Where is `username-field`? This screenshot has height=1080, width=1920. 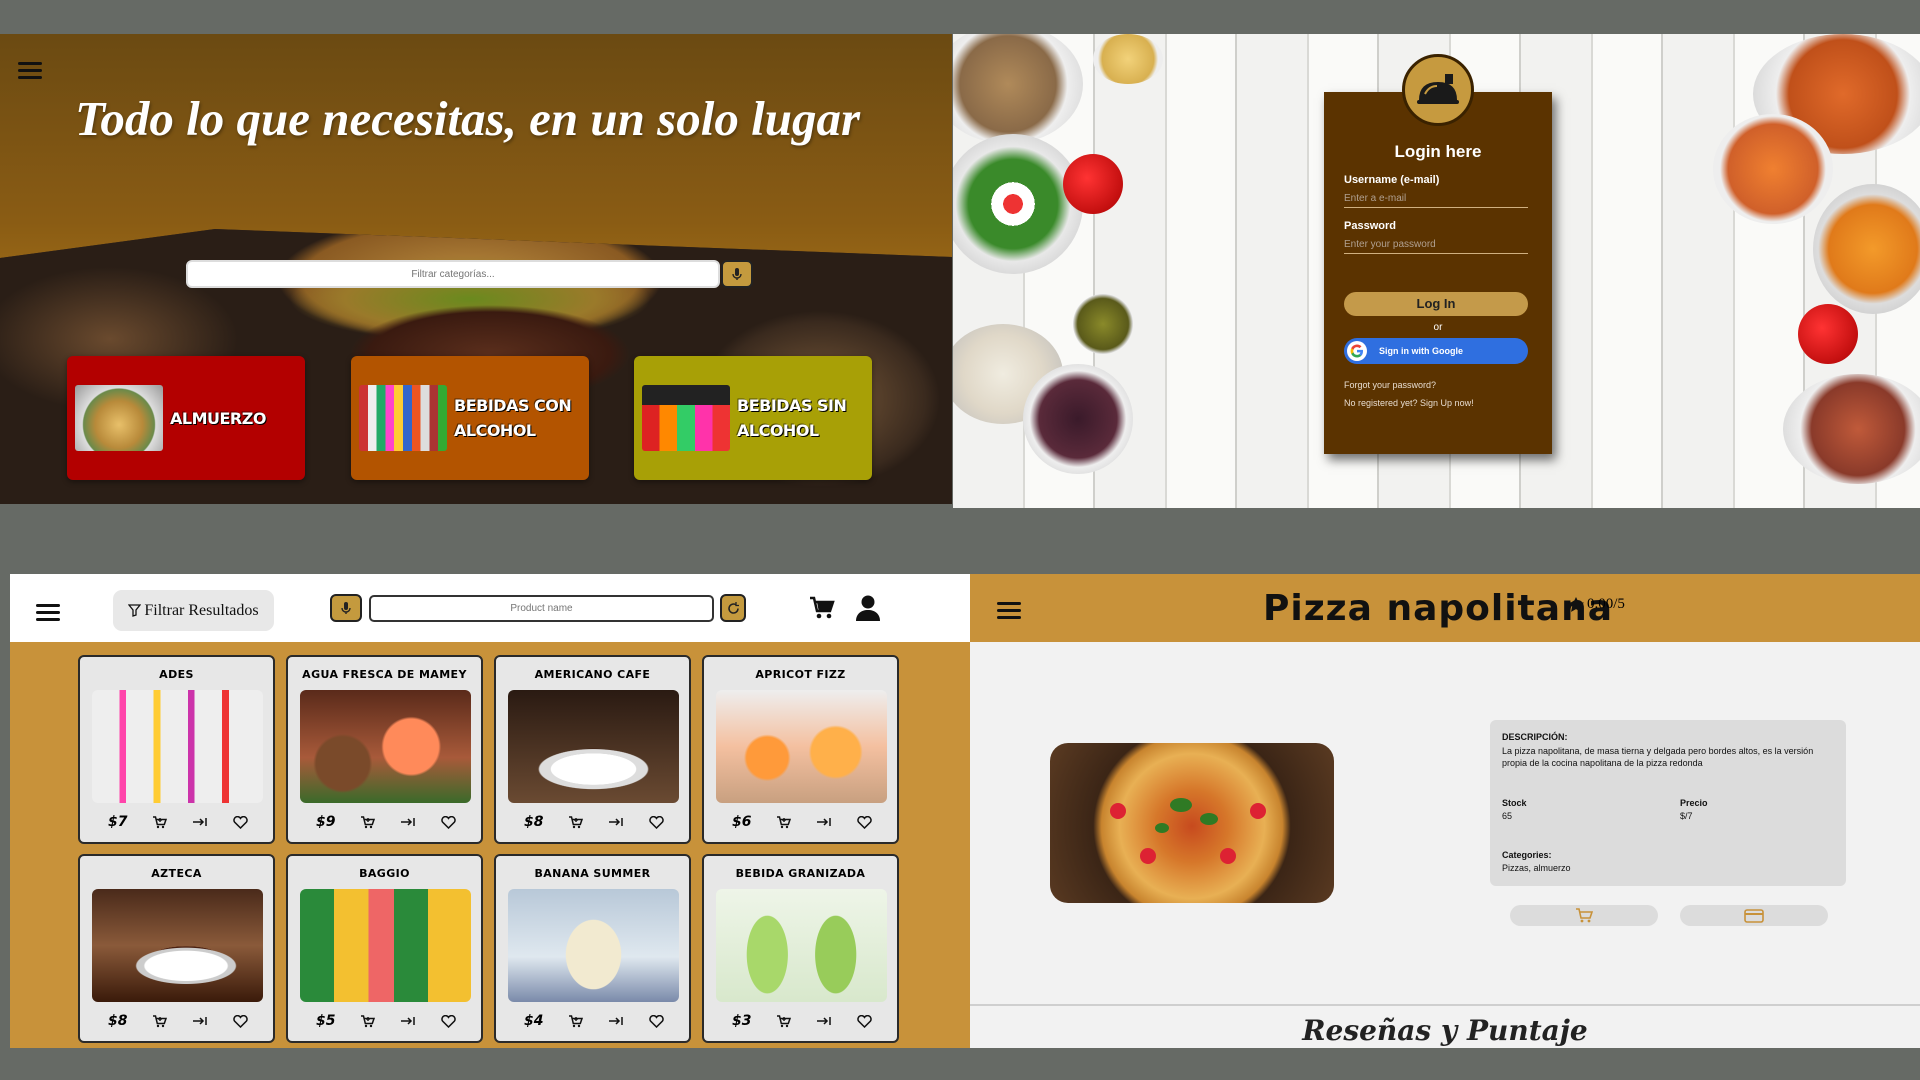
username-field is located at coordinates (1436, 199).